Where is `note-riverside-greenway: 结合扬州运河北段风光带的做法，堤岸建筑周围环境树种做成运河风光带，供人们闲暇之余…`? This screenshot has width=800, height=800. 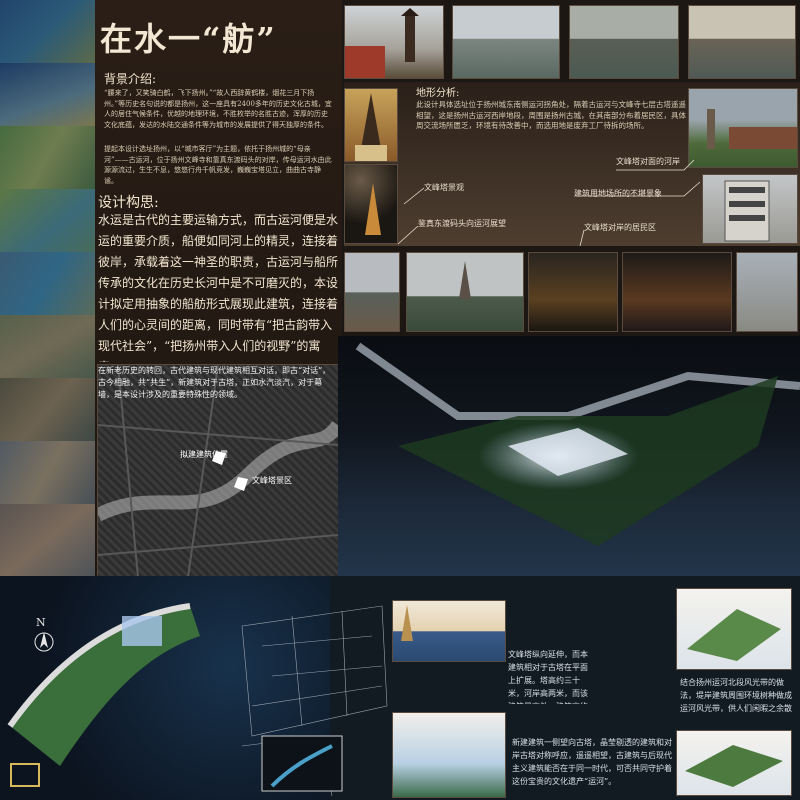
note-riverside-greenway: 结合扬州运河北段风光带的做法，堤岸建筑周围环境树种做成运河风光带，供人们闲暇之余… is located at coordinates (736, 695).